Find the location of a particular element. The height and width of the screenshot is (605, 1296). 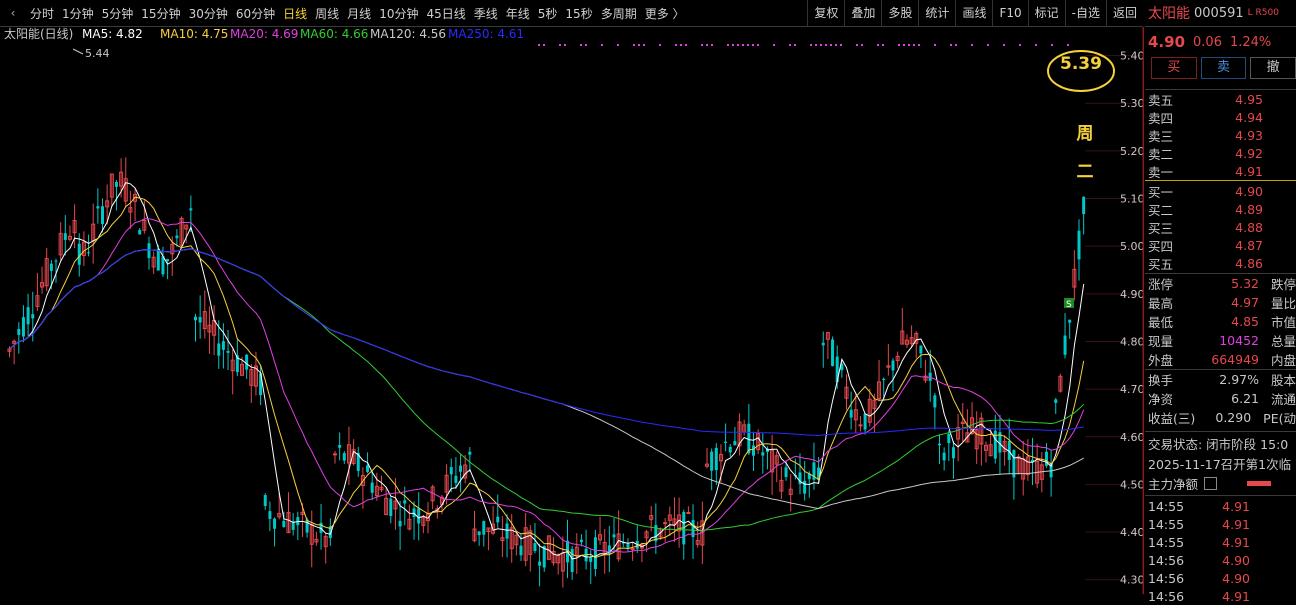

tick-row: 14:56 4.91 is located at coordinates (1220, 596).